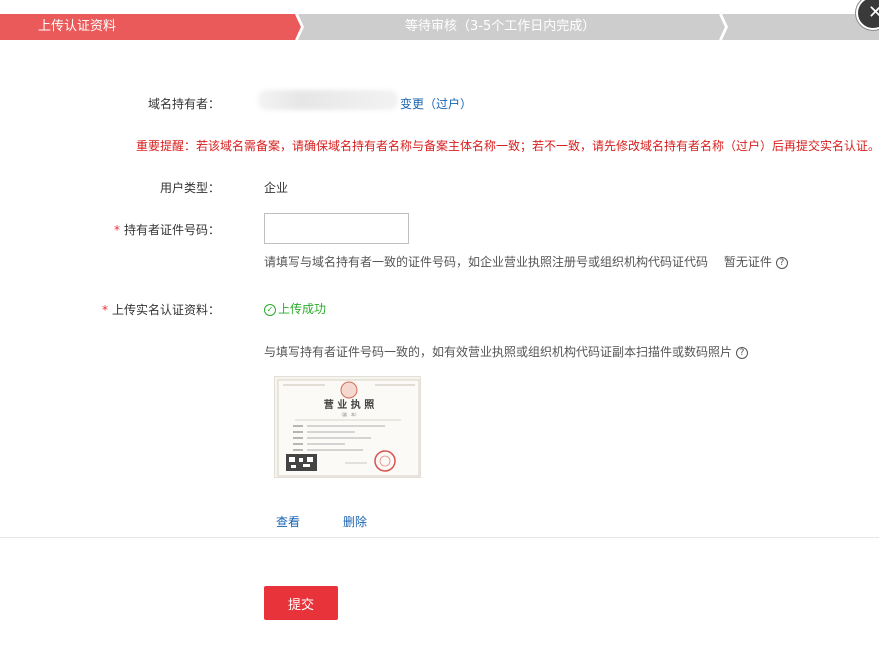  I want to click on close-icon: ✕, so click(873, 12).